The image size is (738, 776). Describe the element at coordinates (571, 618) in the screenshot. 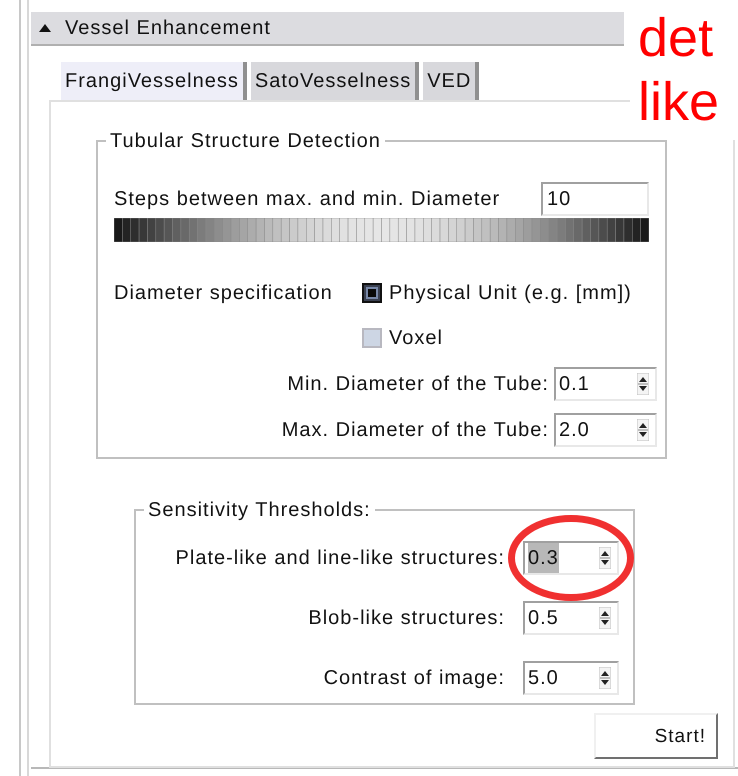

I see `number-field: 0.5` at that location.